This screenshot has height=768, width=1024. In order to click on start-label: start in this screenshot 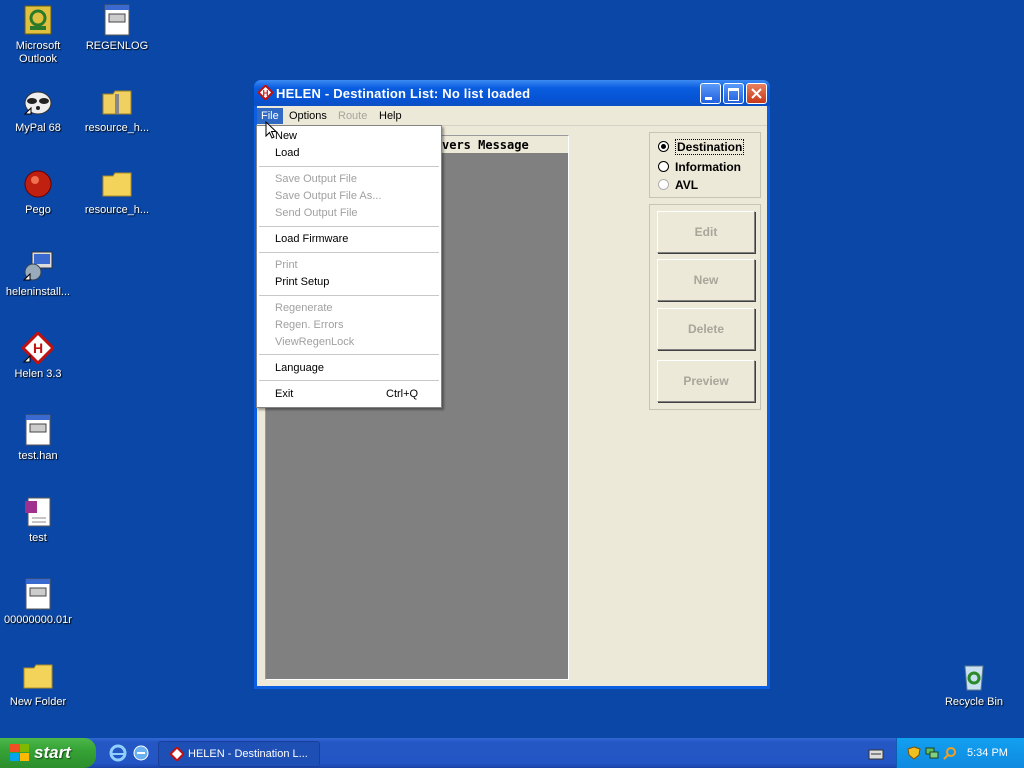, I will do `click(52, 752)`.